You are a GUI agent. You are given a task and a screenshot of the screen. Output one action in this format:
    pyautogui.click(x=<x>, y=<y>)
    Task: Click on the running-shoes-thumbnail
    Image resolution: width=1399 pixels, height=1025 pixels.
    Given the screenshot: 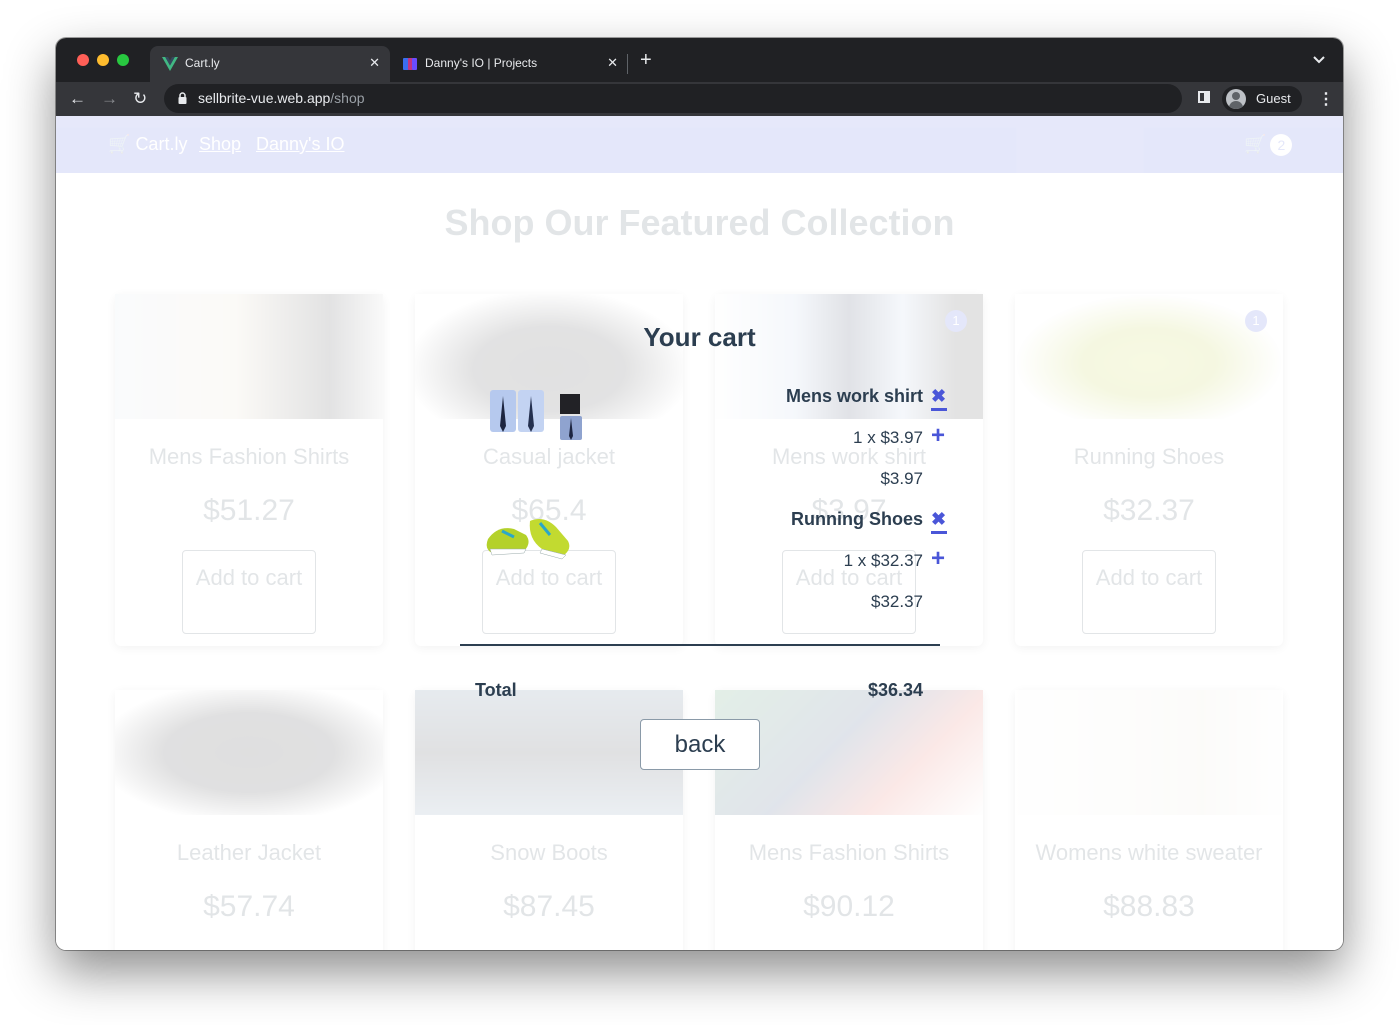 What is the action you would take?
    pyautogui.click(x=528, y=539)
    